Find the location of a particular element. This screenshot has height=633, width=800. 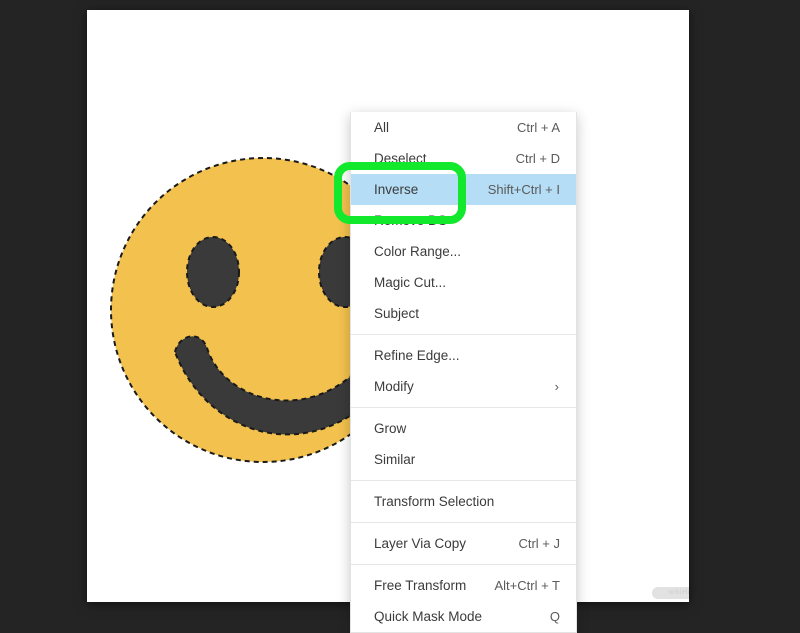

menu-item-label: Transform Selection is located at coordinates (434, 501).